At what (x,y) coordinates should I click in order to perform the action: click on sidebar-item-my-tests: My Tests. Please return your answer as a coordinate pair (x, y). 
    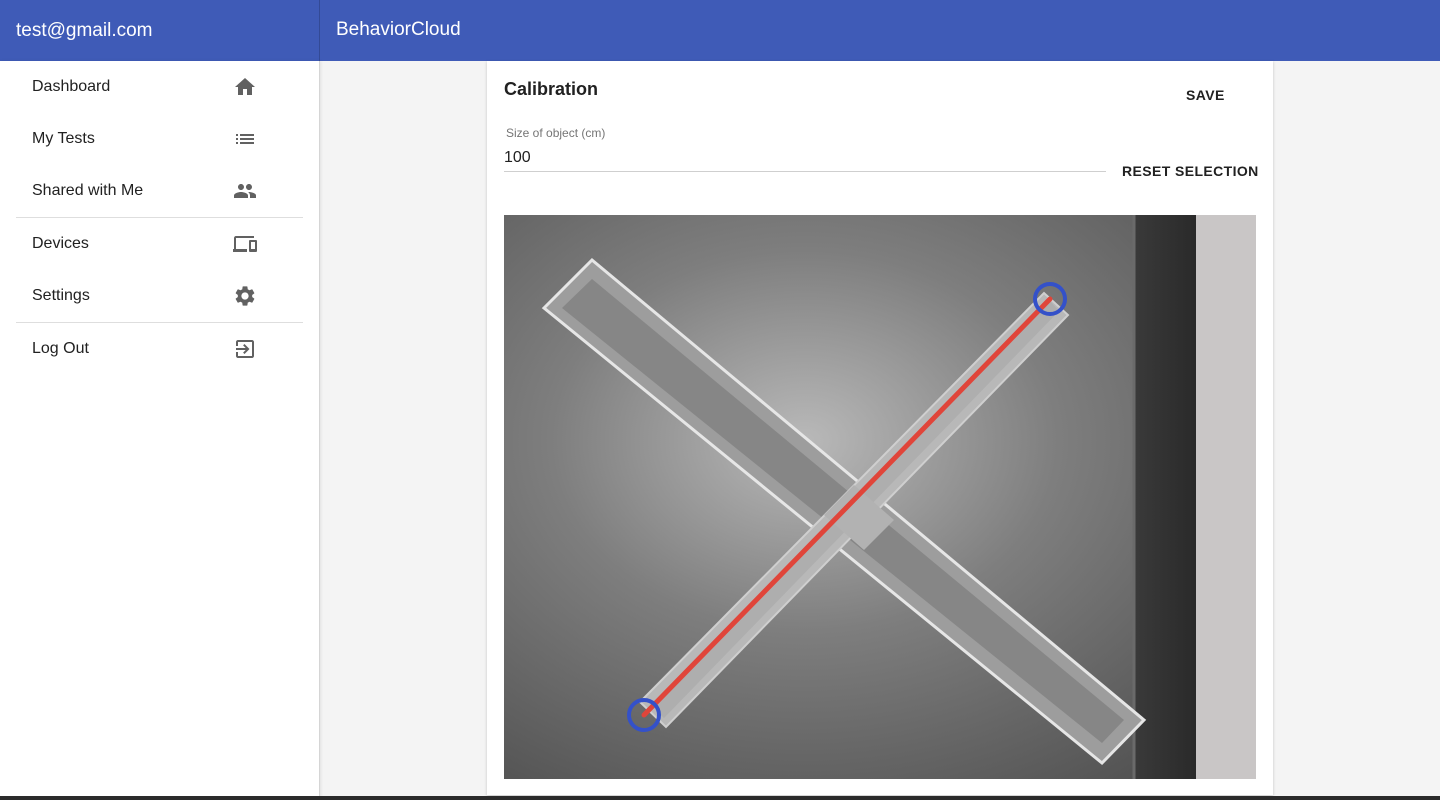
    Looking at the image, I should click on (159, 139).